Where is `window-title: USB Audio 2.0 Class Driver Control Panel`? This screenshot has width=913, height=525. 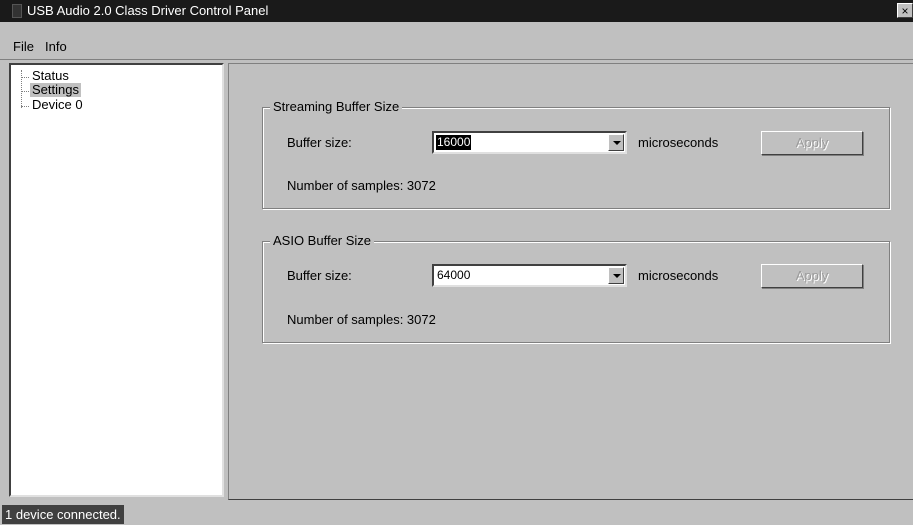 window-title: USB Audio 2.0 Class Driver Control Panel is located at coordinates (148, 10).